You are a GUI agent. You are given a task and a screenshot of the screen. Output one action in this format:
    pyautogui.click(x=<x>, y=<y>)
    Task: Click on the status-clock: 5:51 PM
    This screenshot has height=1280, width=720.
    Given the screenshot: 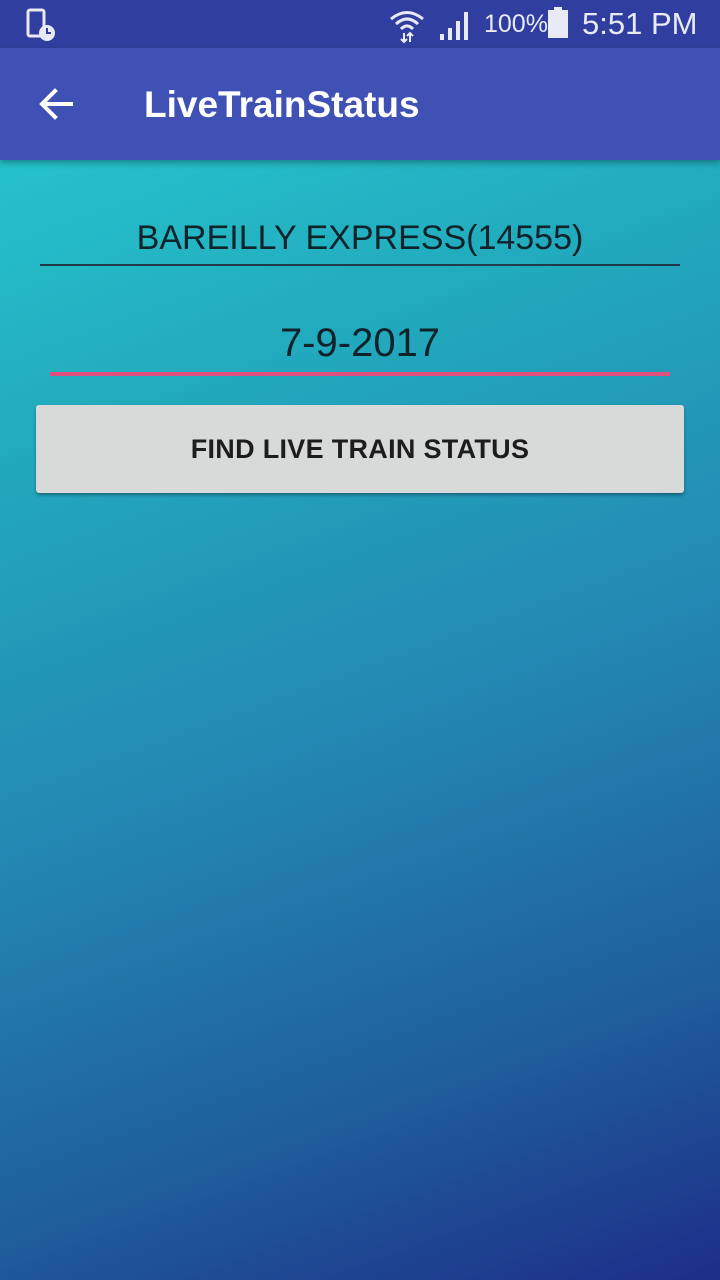 What is the action you would take?
    pyautogui.click(x=640, y=23)
    